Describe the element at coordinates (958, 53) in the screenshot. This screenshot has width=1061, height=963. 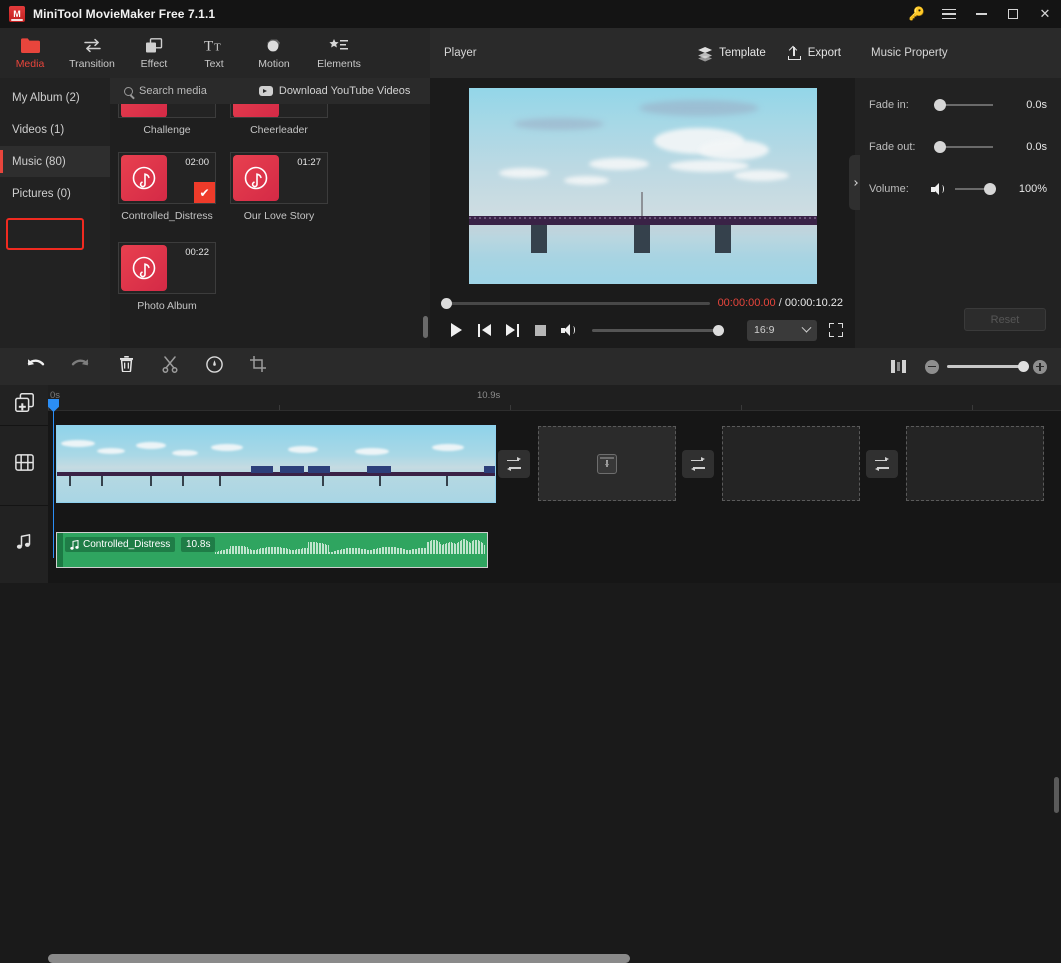
I see `property-panel-title: Music Property` at that location.